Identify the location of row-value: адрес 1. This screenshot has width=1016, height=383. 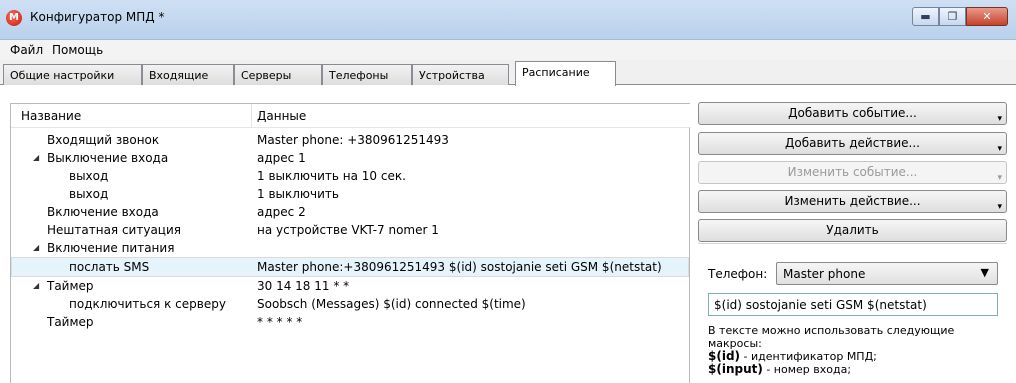
(281, 158).